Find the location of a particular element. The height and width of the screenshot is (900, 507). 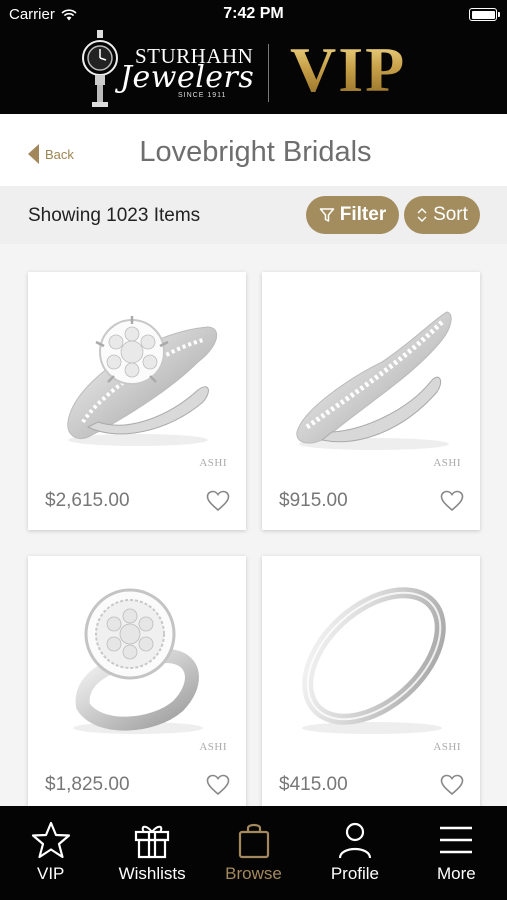

filter-label: Filter is located at coordinates (363, 214).